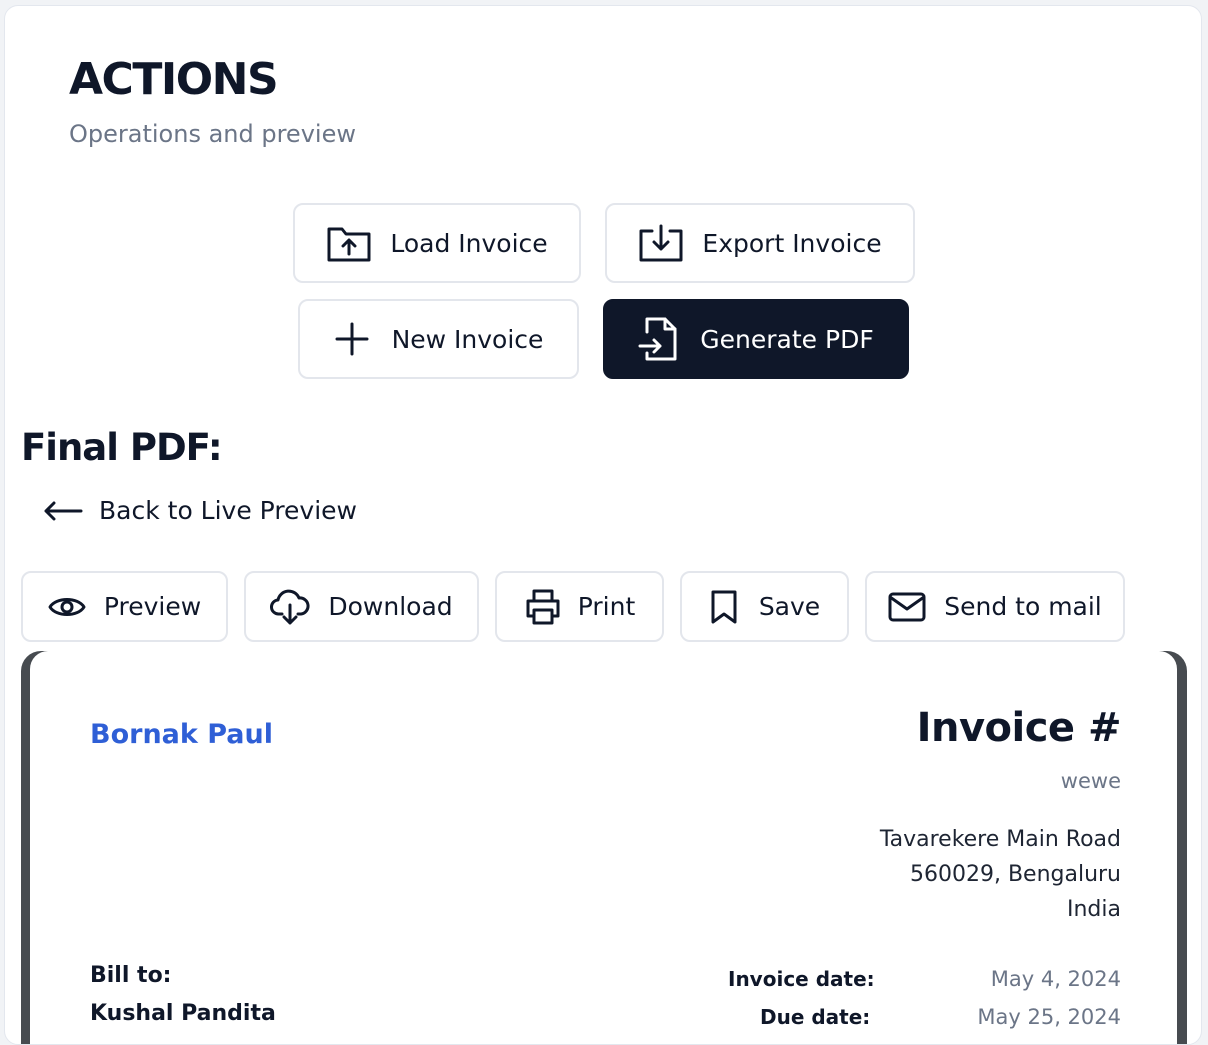  Describe the element at coordinates (390, 606) in the screenshot. I see `download-label: Download` at that location.